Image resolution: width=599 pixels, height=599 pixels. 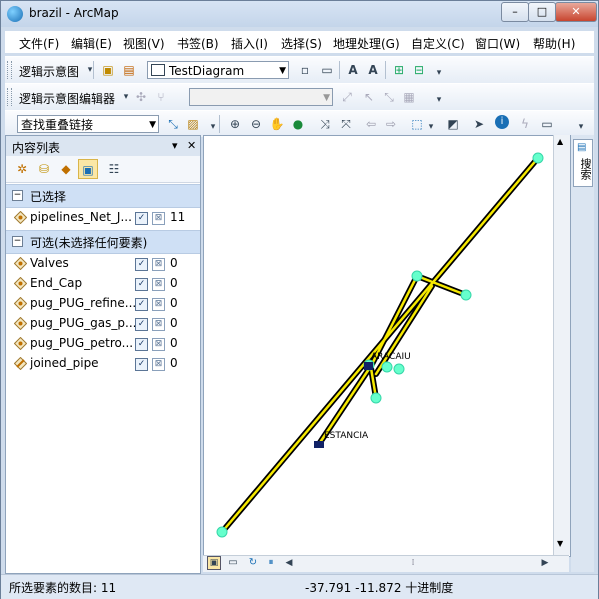 I want to click on back-extent-icon: ⇦, so click(x=371, y=124).